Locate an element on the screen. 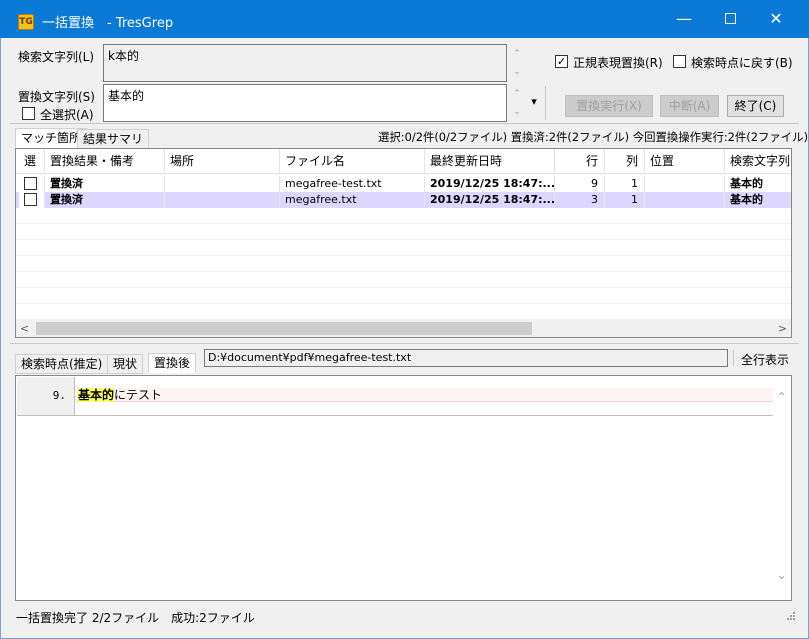 Image resolution: width=809 pixels, height=639 pixels. scroll-left-icon: < is located at coordinates (24, 328).